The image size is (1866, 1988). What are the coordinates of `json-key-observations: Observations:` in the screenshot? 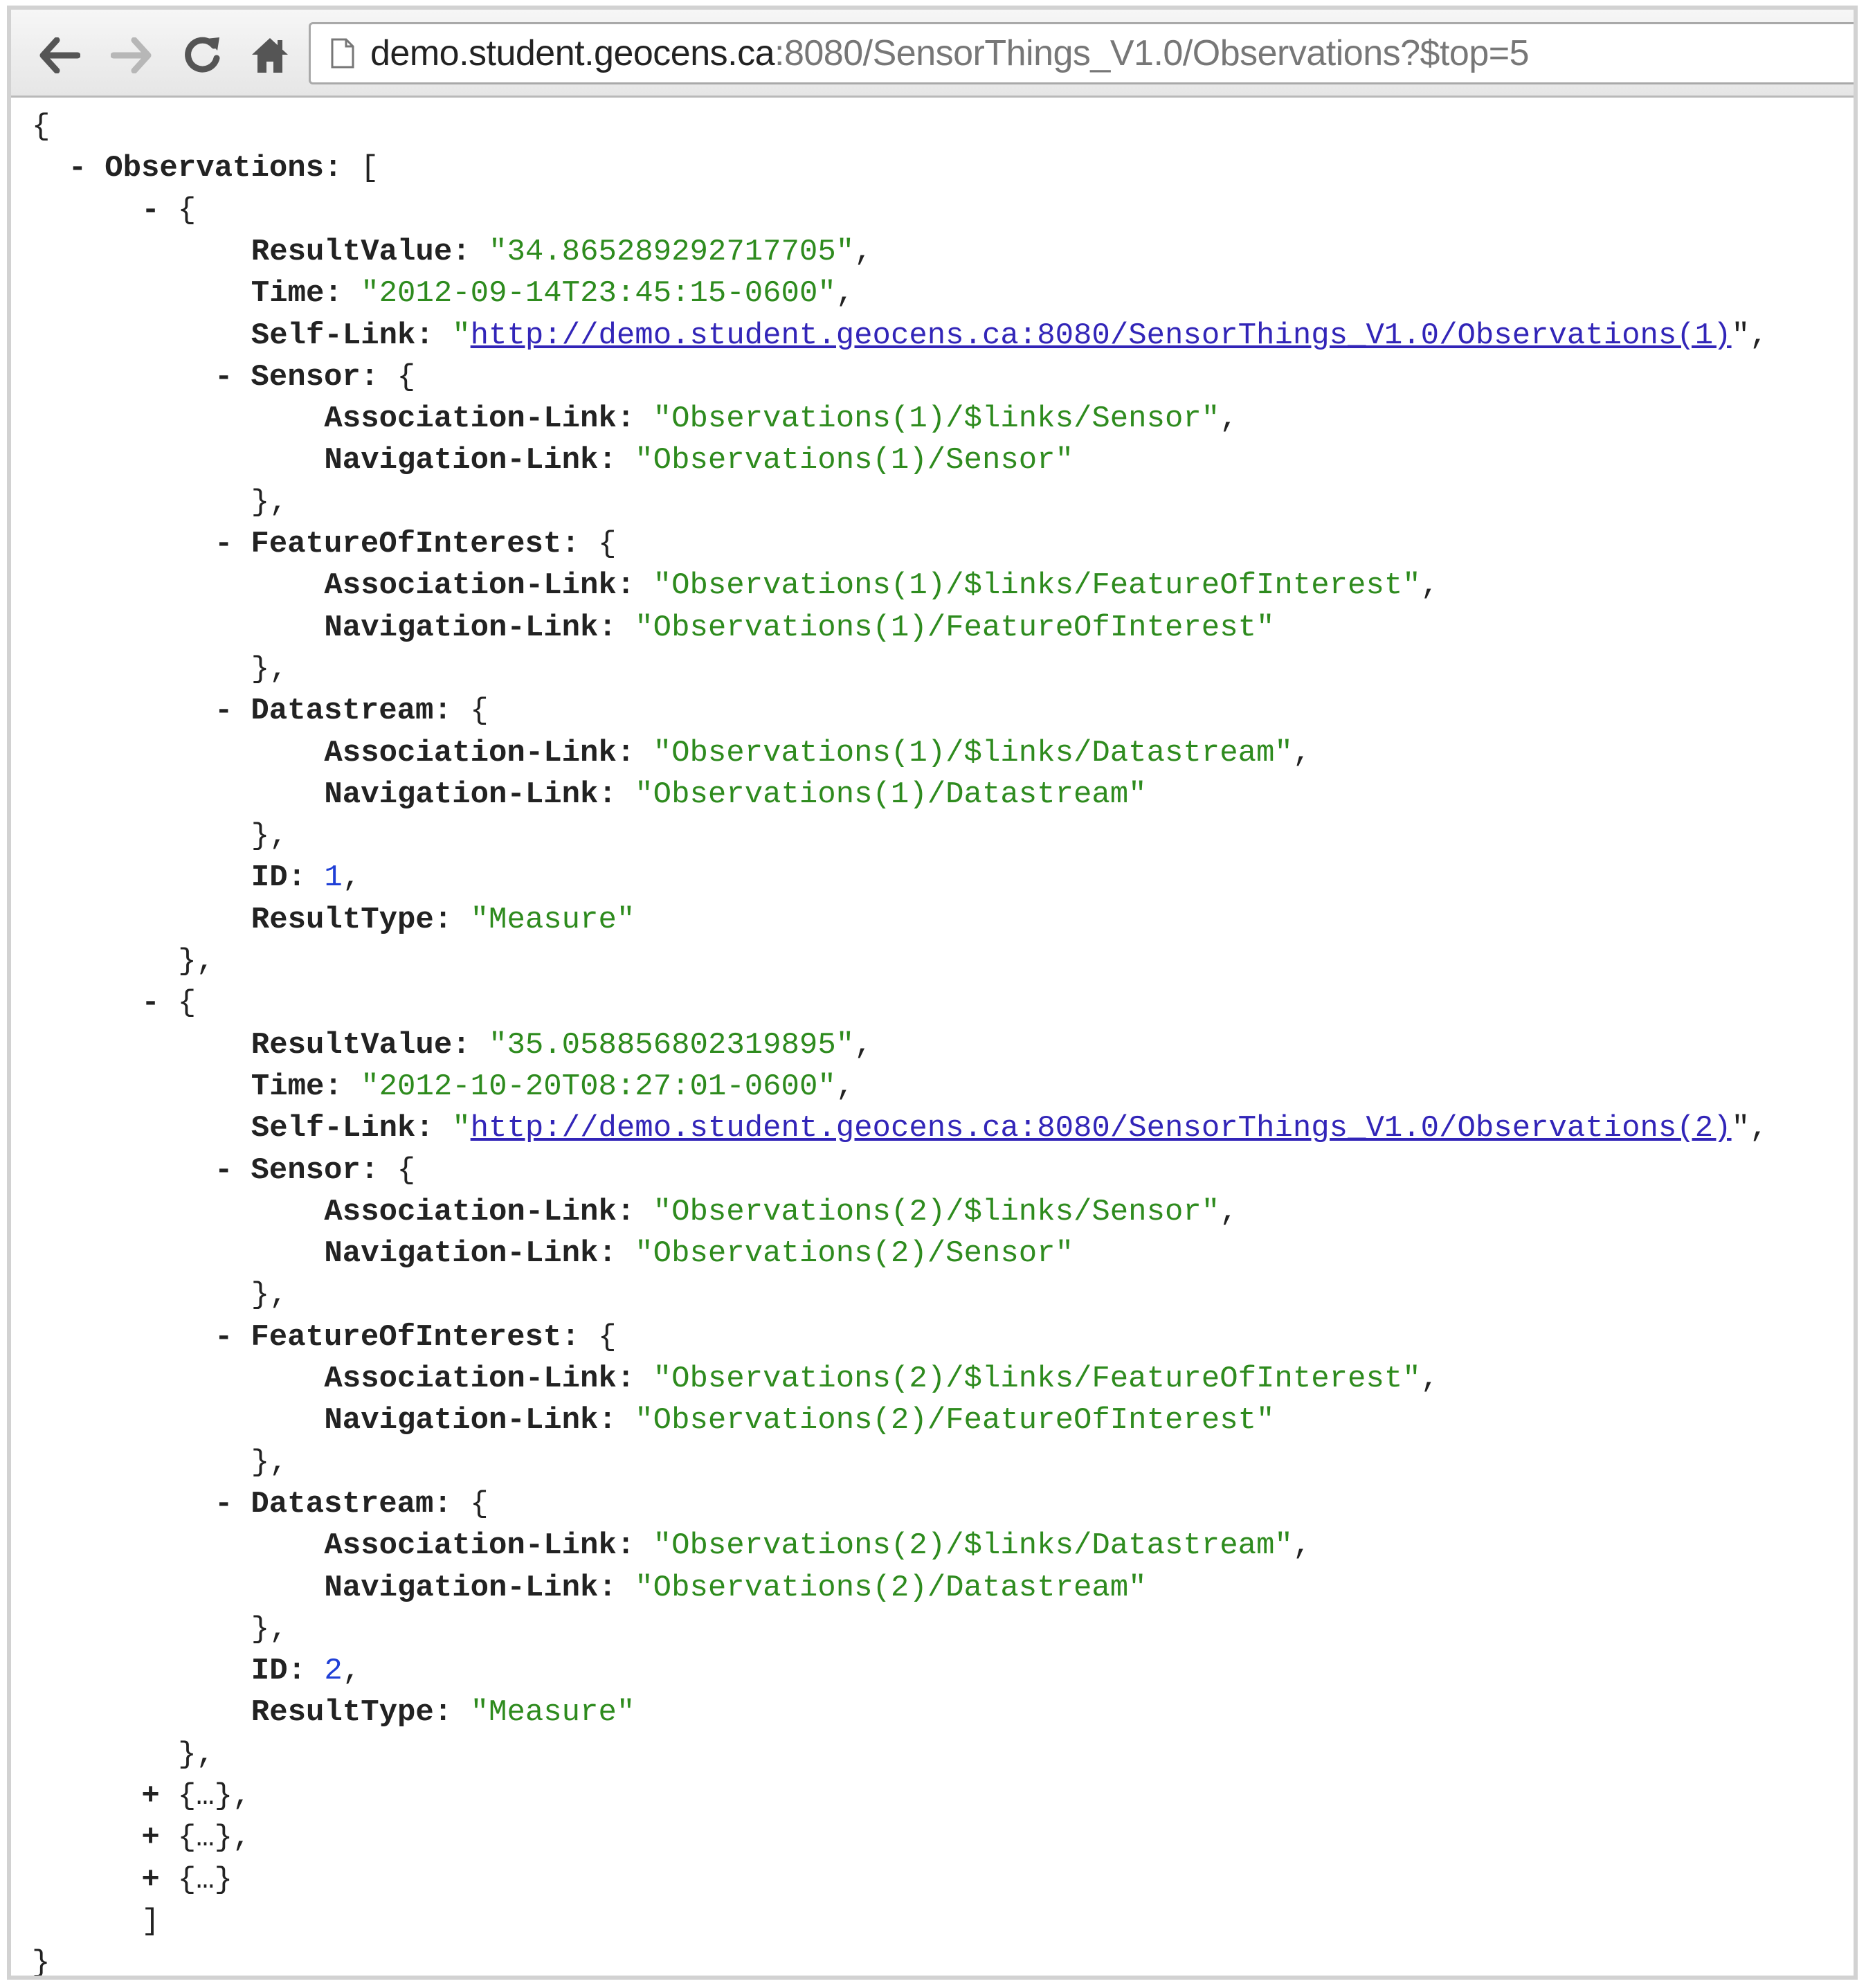 It's located at (224, 168).